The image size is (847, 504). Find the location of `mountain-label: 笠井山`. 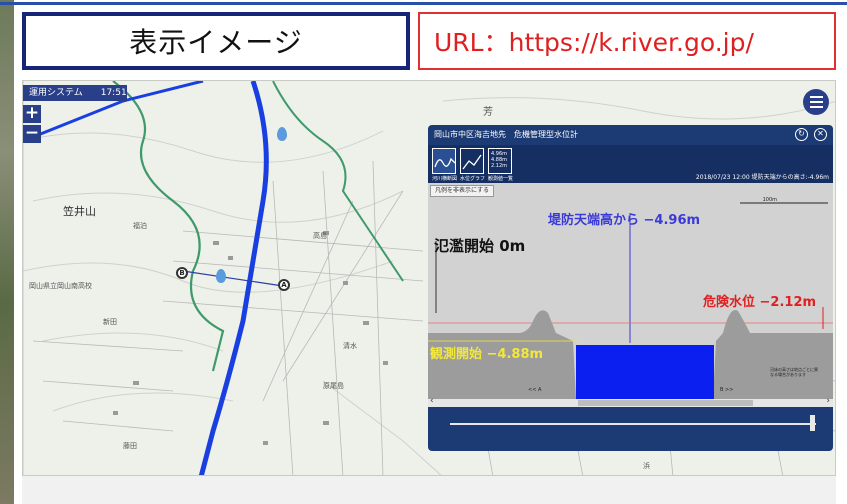

mountain-label: 笠井山 is located at coordinates (79, 211).